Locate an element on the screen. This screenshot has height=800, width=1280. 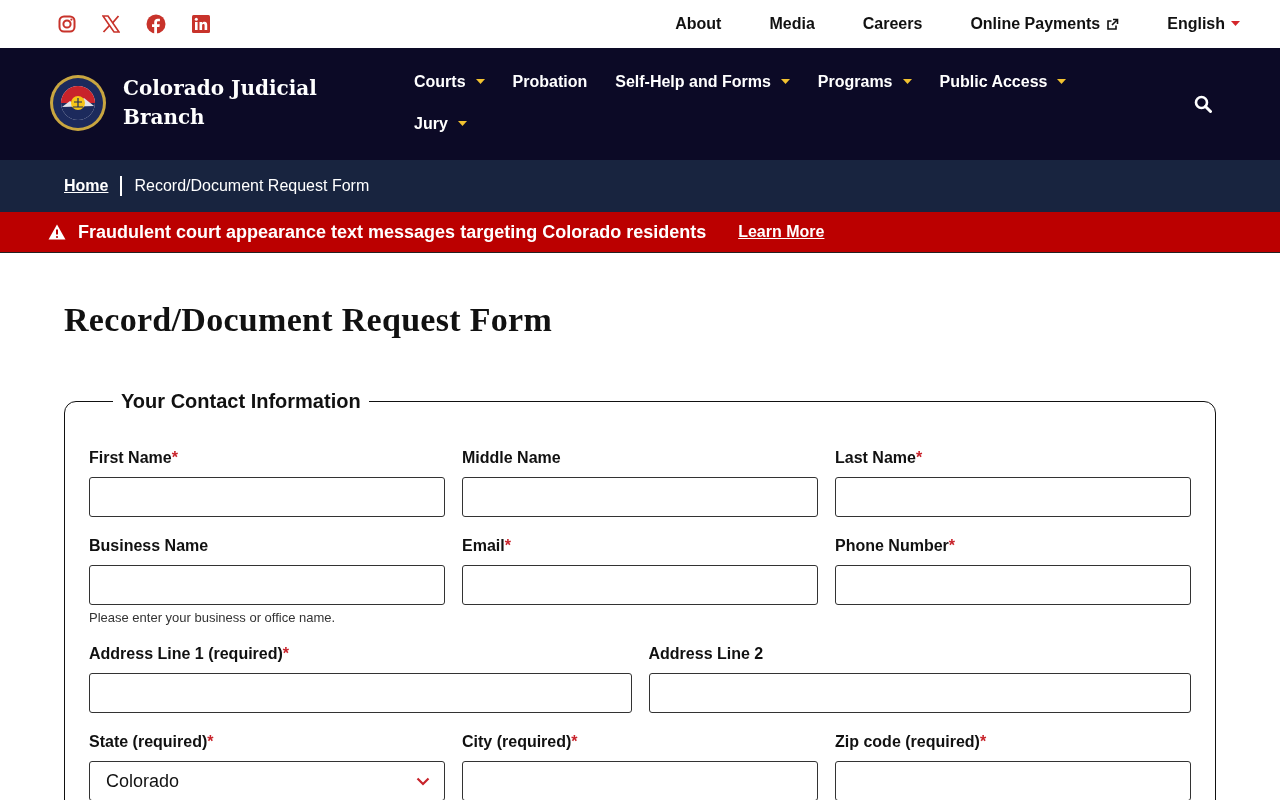
nav-link: Public Access is located at coordinates (1003, 82).